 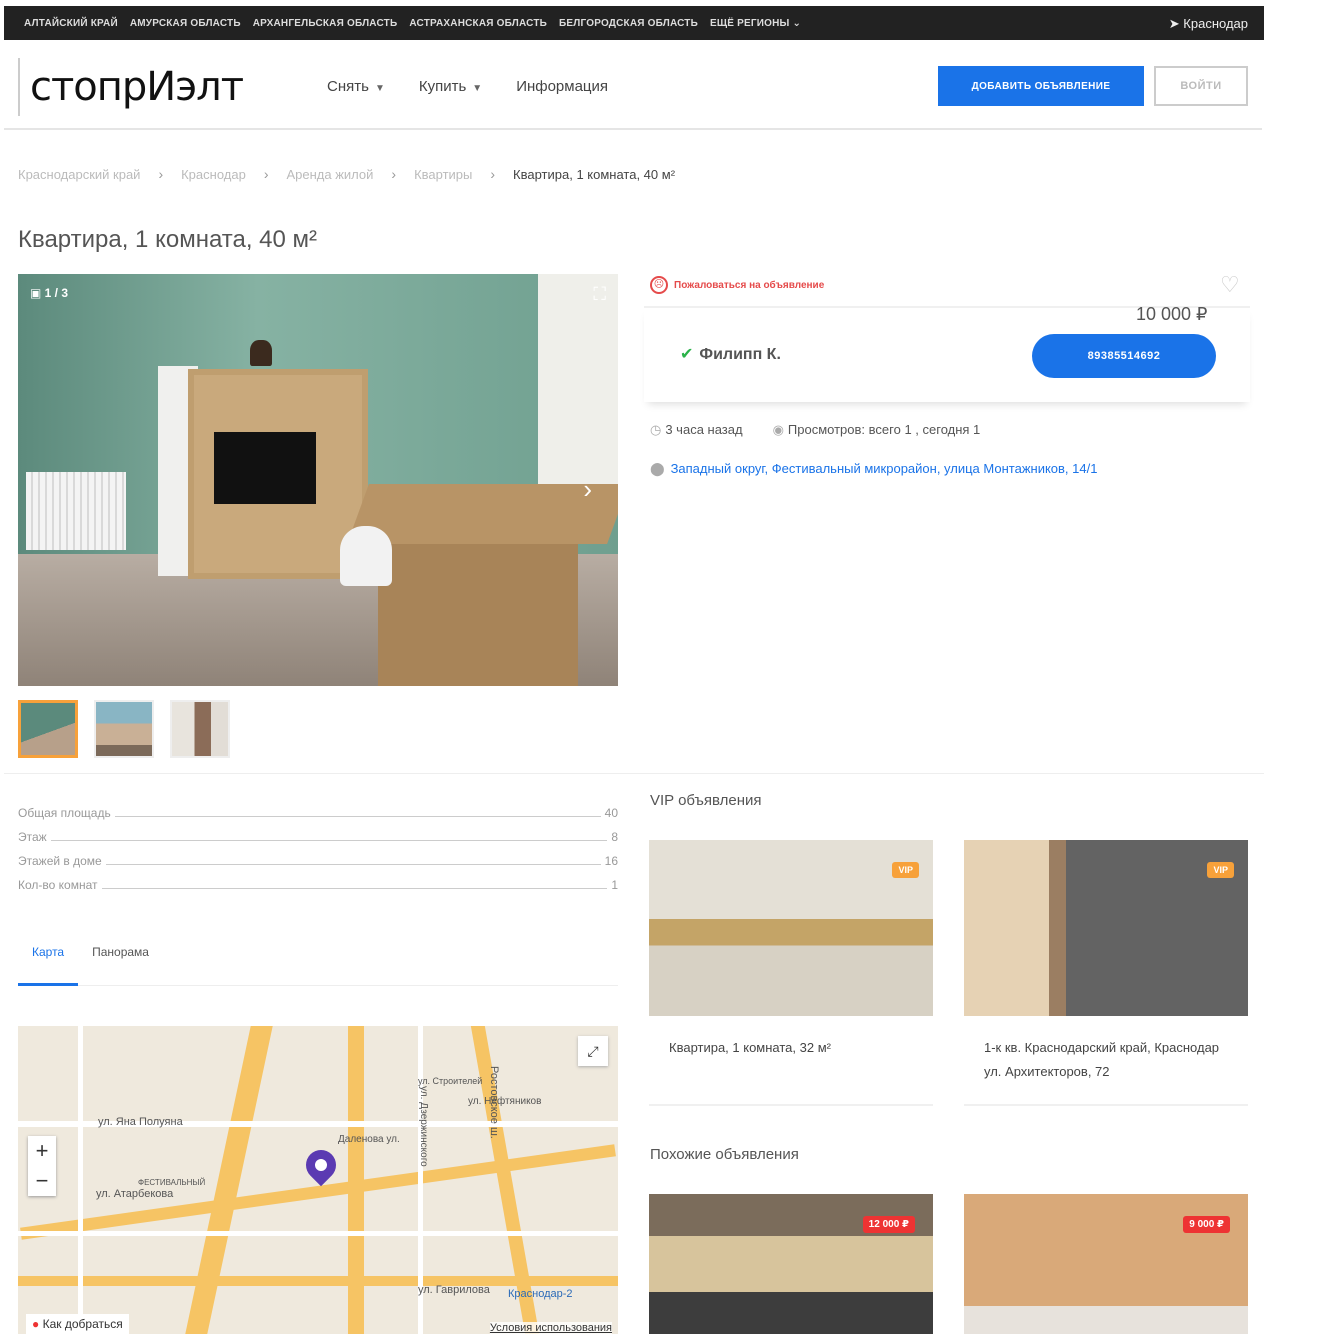 I want to click on complain-link: ☹ Пожаловаться на объявление, so click(x=737, y=285).